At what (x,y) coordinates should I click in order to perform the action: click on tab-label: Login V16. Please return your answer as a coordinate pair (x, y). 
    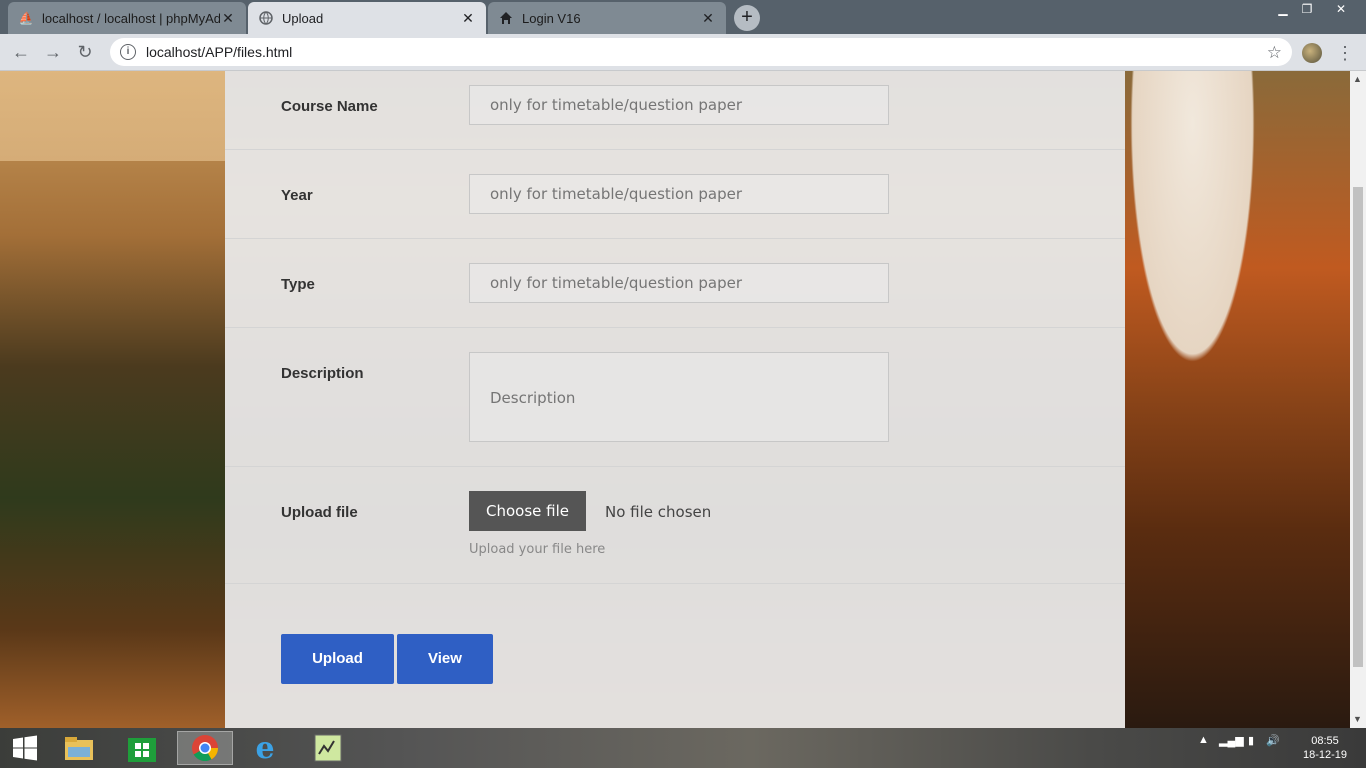
    Looking at the image, I should click on (551, 18).